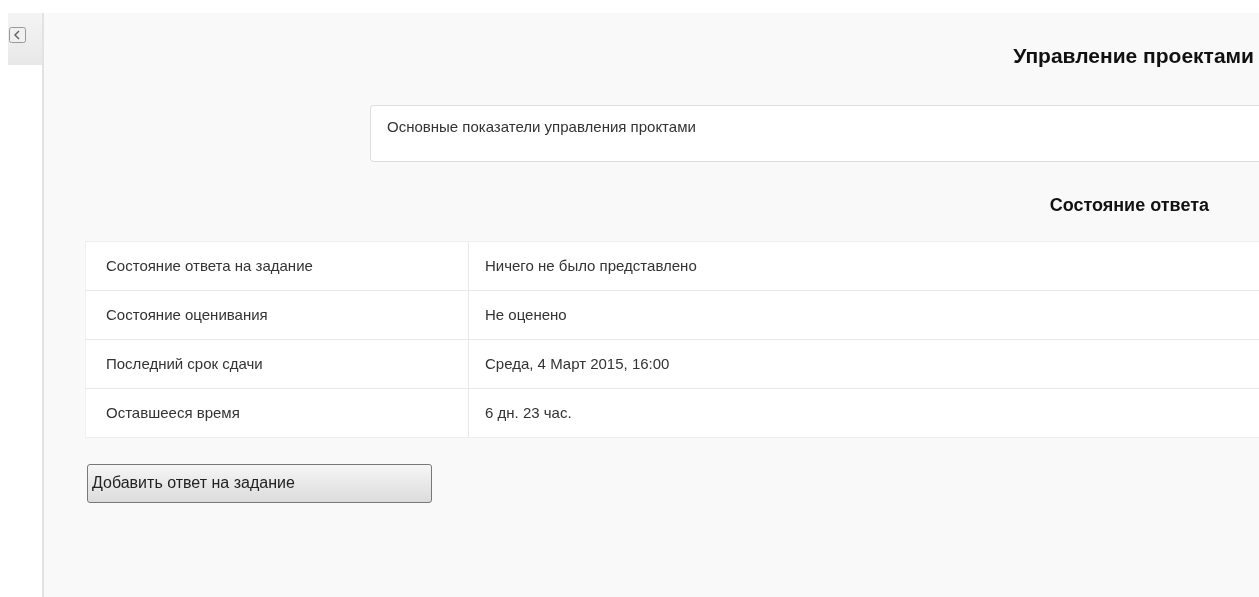 This screenshot has height=597, width=1259. What do you see at coordinates (210, 265) in the screenshot?
I see `row-label: Состояние ответа на задание` at bounding box center [210, 265].